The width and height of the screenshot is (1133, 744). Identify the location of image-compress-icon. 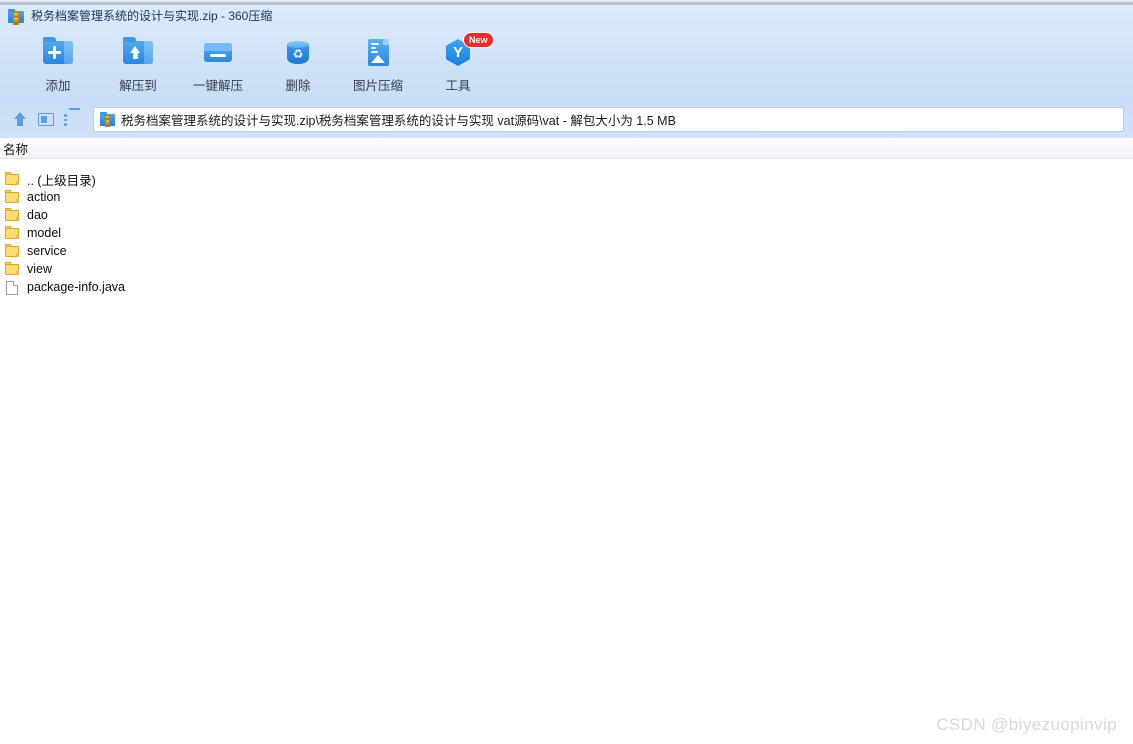
(378, 52).